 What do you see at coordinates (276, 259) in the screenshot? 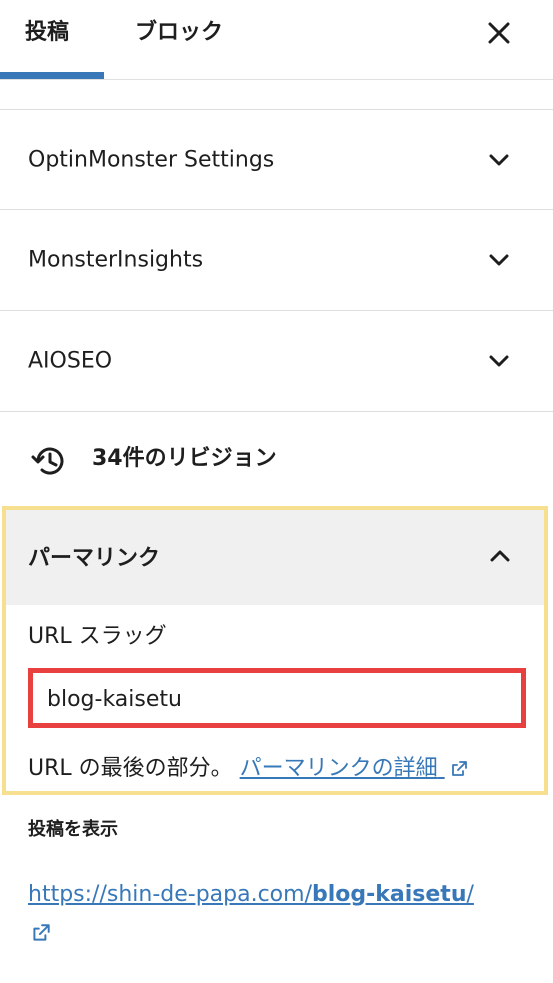
I see `panel-monsterinsights: MonsterInsights` at bounding box center [276, 259].